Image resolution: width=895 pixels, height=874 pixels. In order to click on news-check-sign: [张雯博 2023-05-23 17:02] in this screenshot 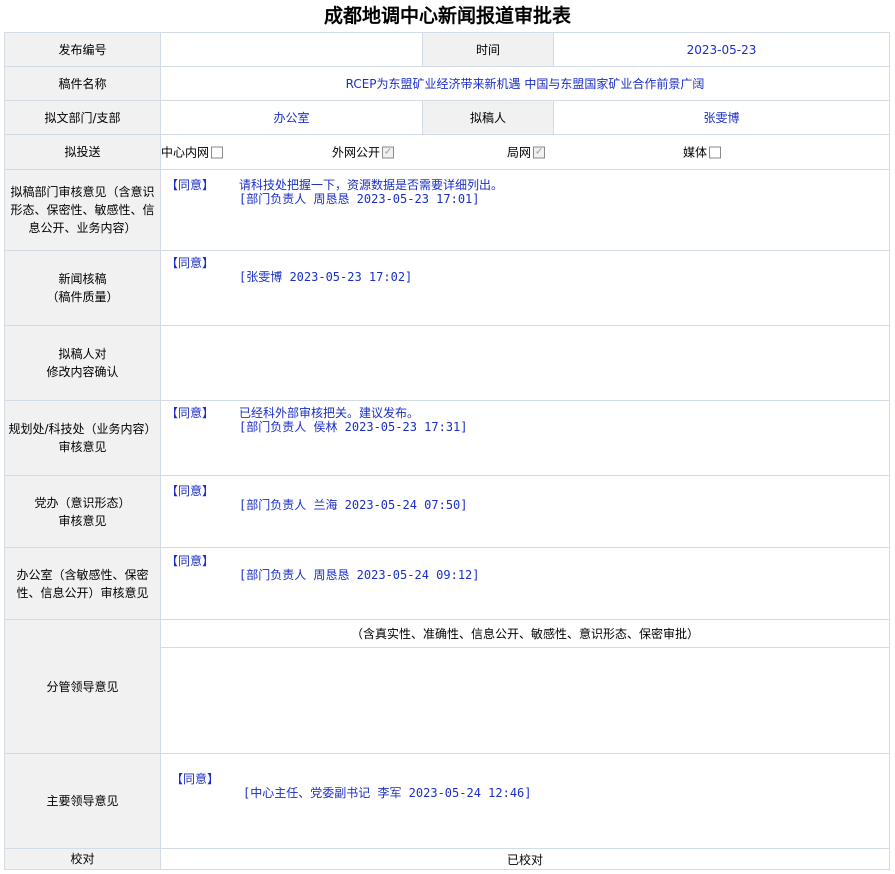, I will do `click(326, 277)`.